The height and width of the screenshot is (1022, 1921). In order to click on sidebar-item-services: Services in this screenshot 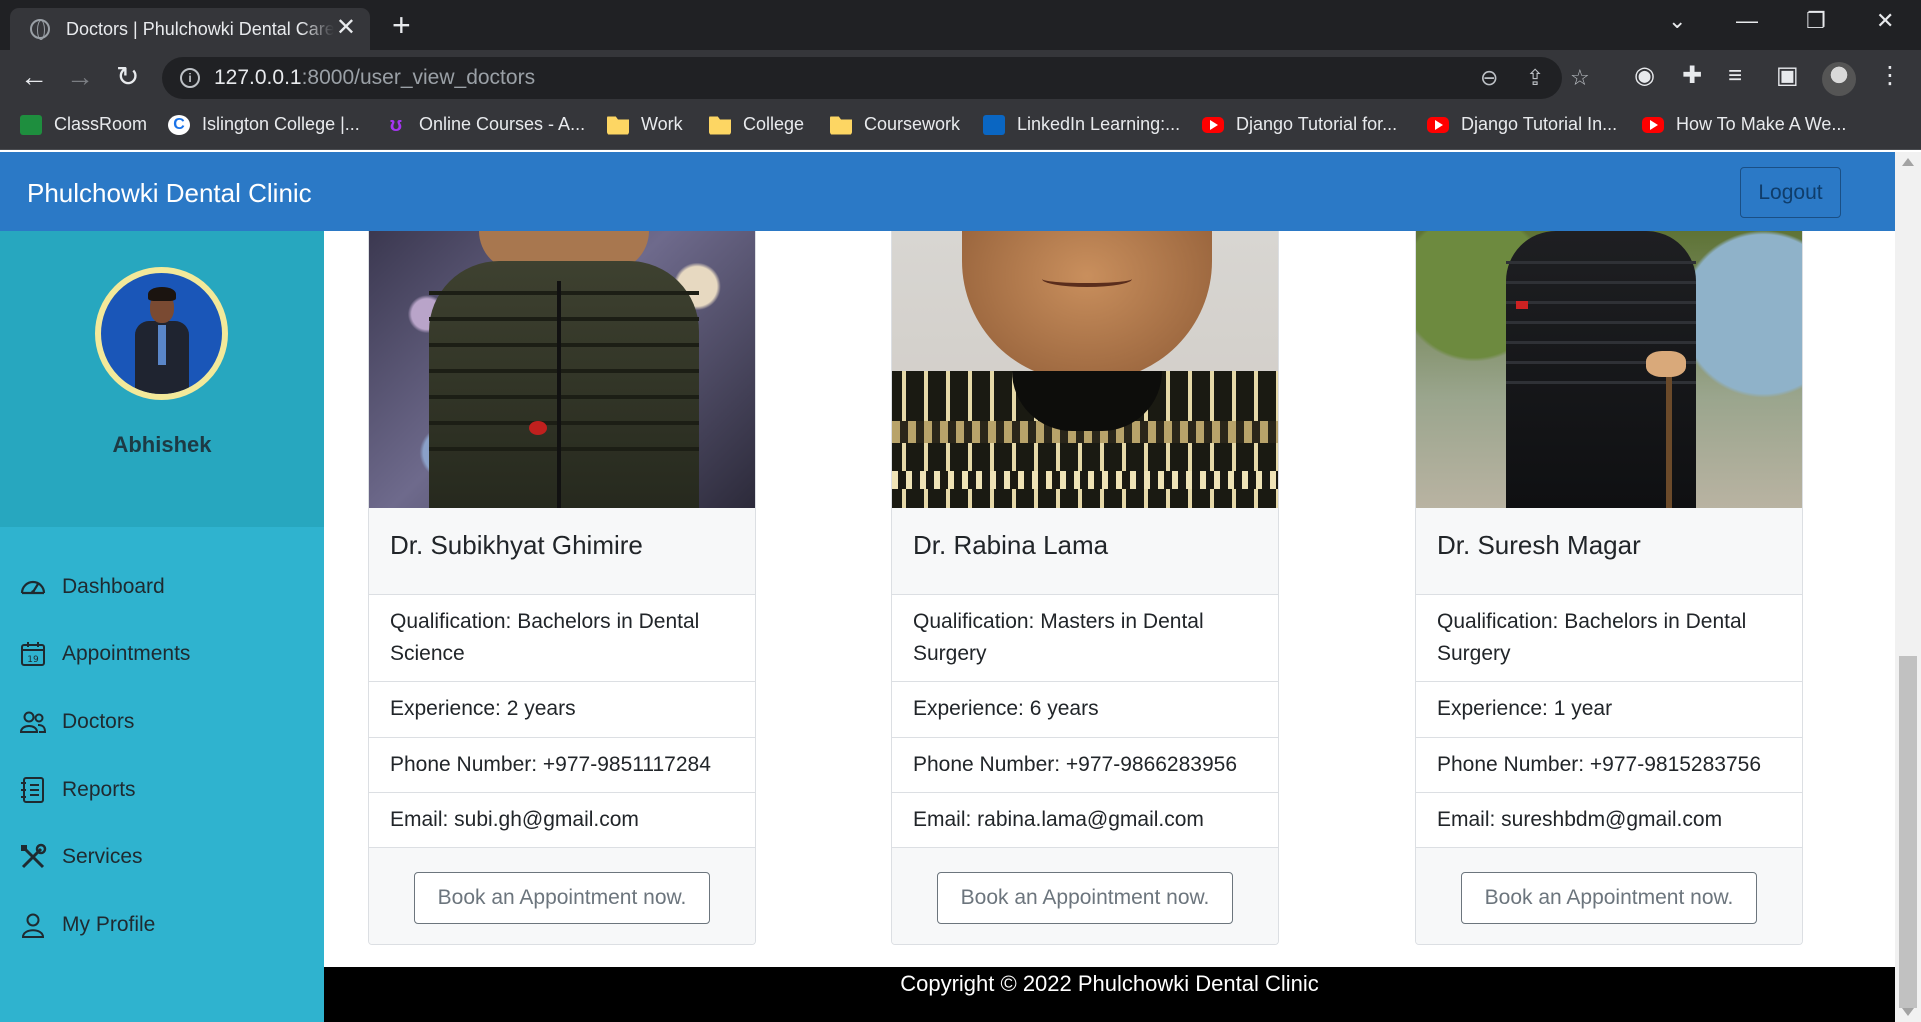, I will do `click(162, 857)`.